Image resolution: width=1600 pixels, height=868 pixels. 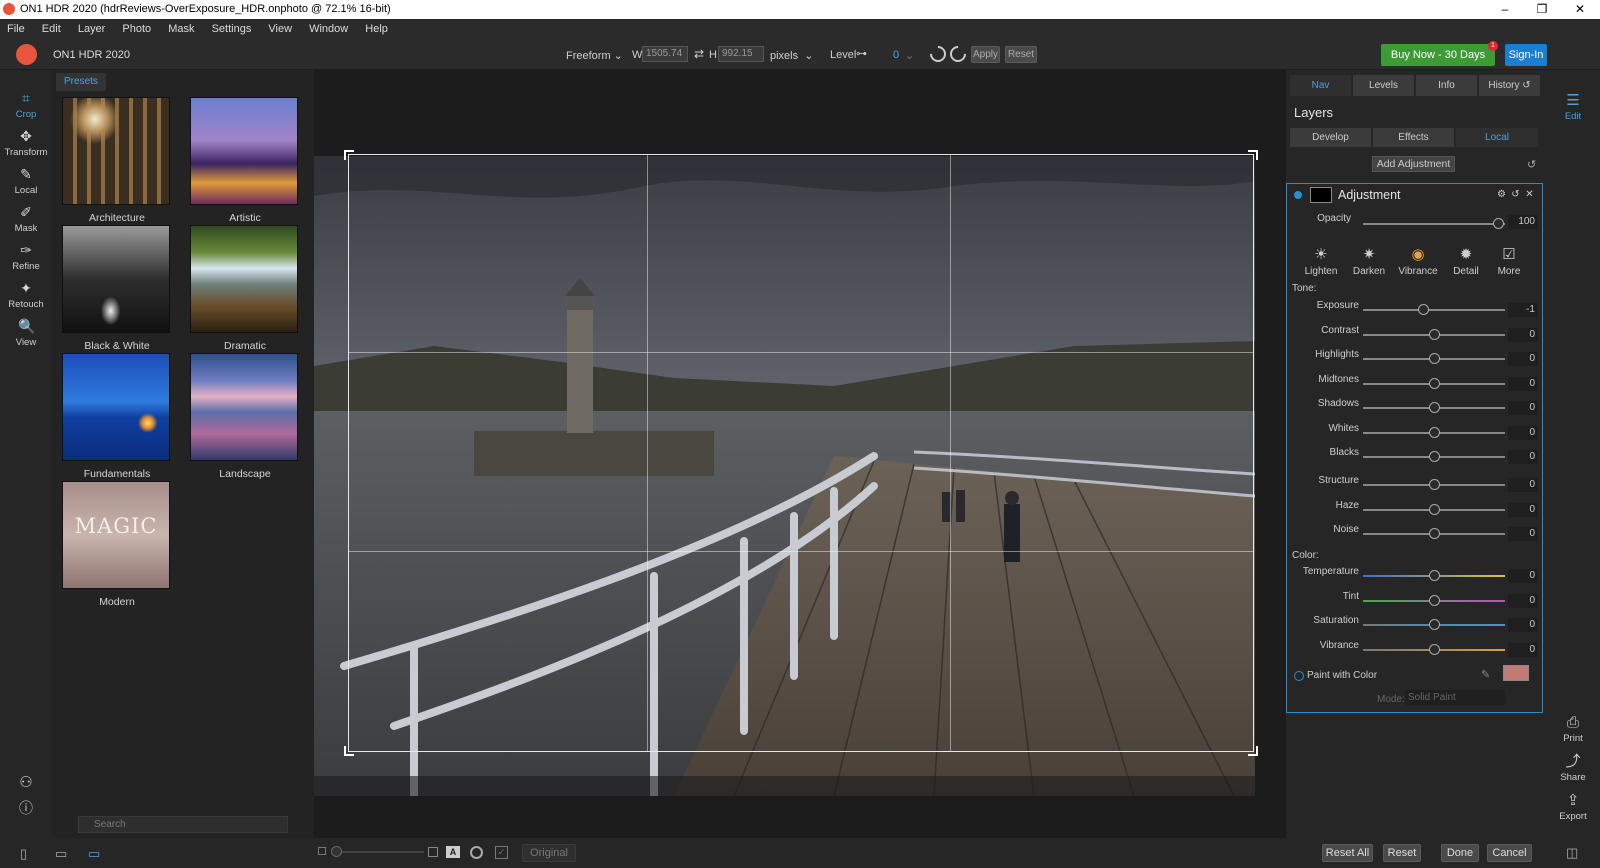 I want to click on panel-toggle-icon: ▯, so click(x=23, y=854).